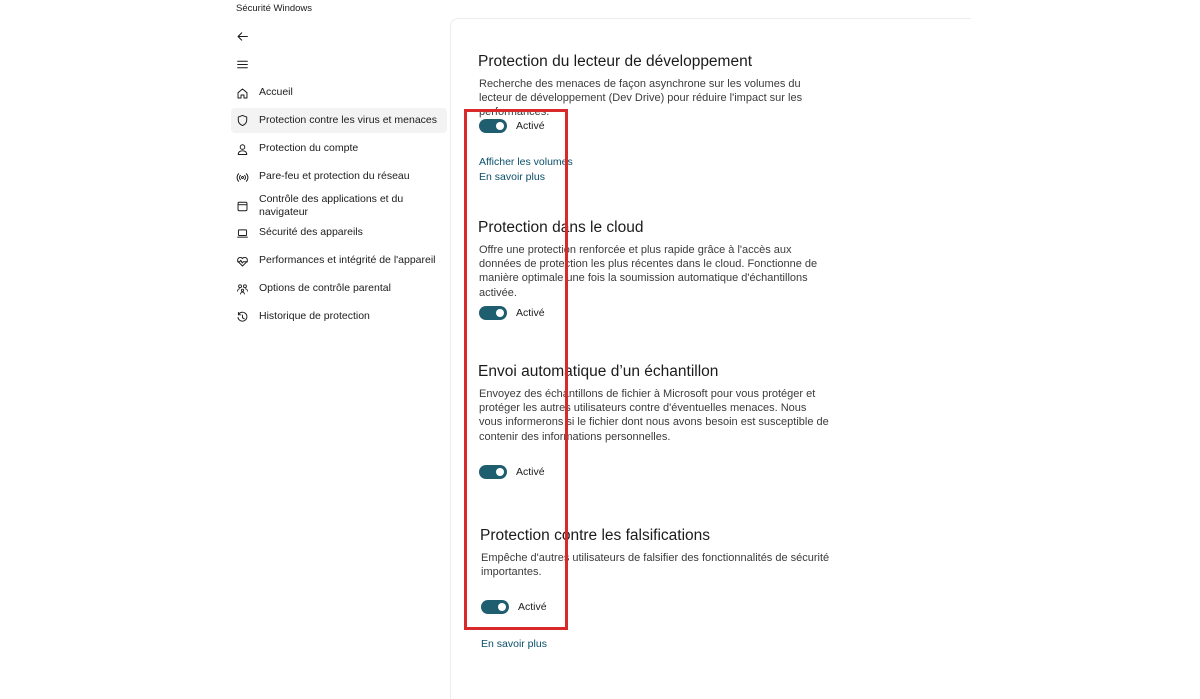  I want to click on wifi-antenna-icon, so click(242, 177).